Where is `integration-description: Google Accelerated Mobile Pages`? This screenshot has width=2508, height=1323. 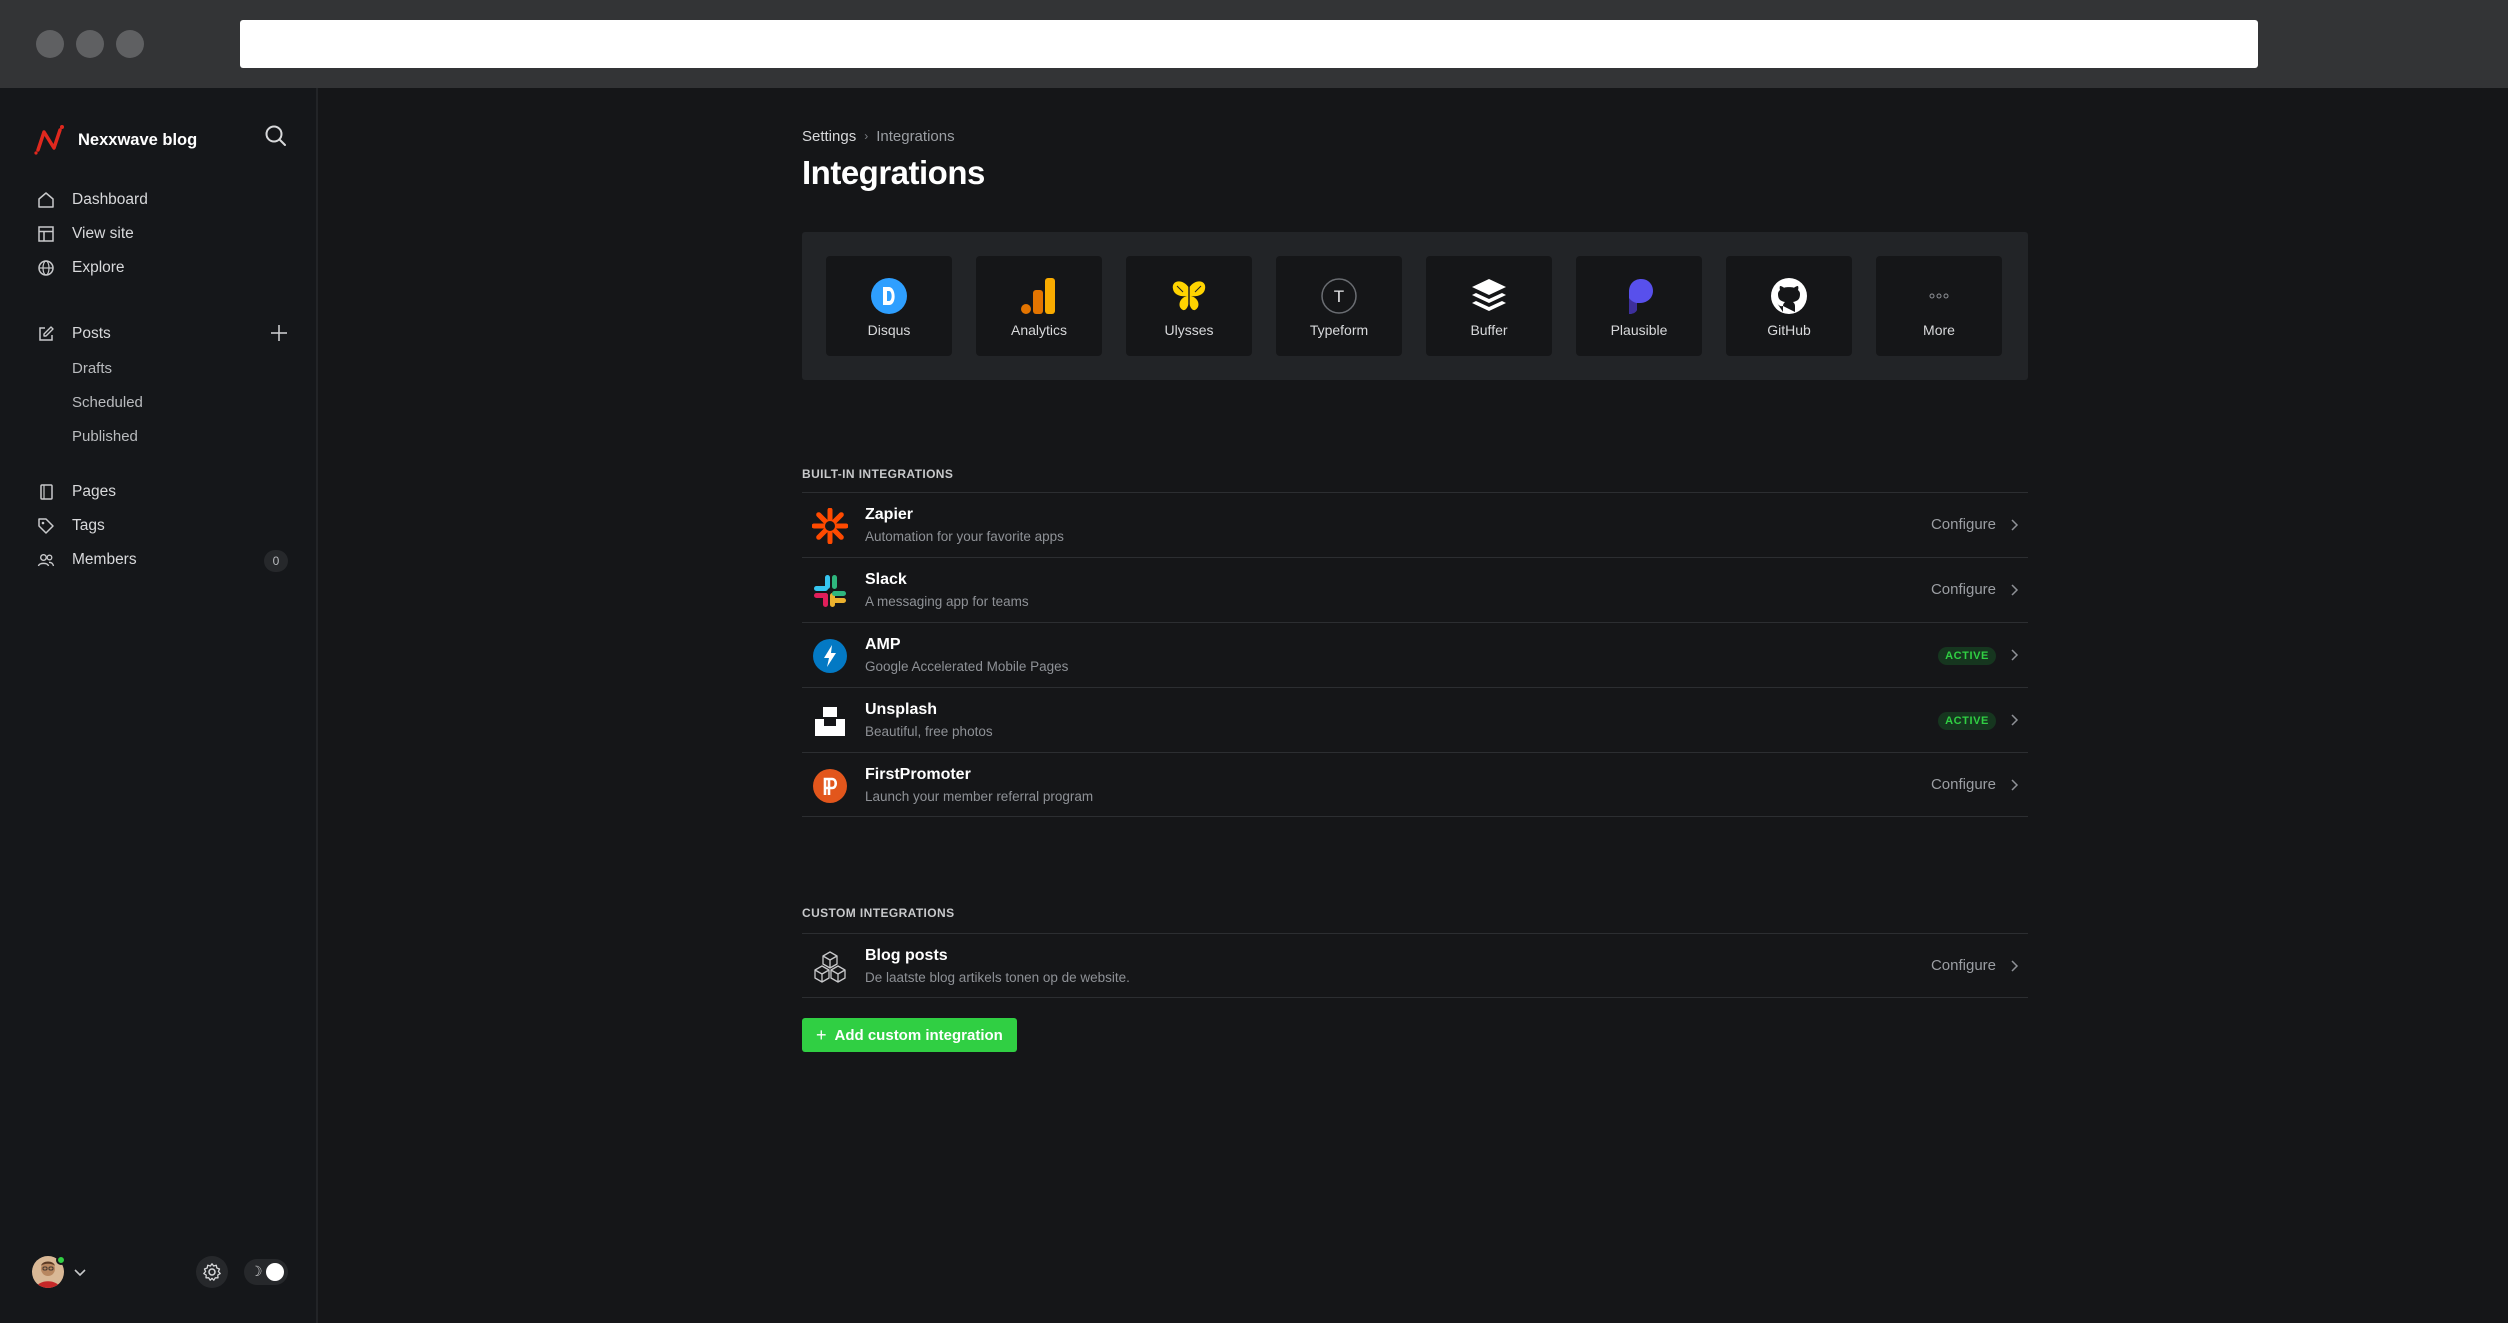
integration-description: Google Accelerated Mobile Pages is located at coordinates (967, 666).